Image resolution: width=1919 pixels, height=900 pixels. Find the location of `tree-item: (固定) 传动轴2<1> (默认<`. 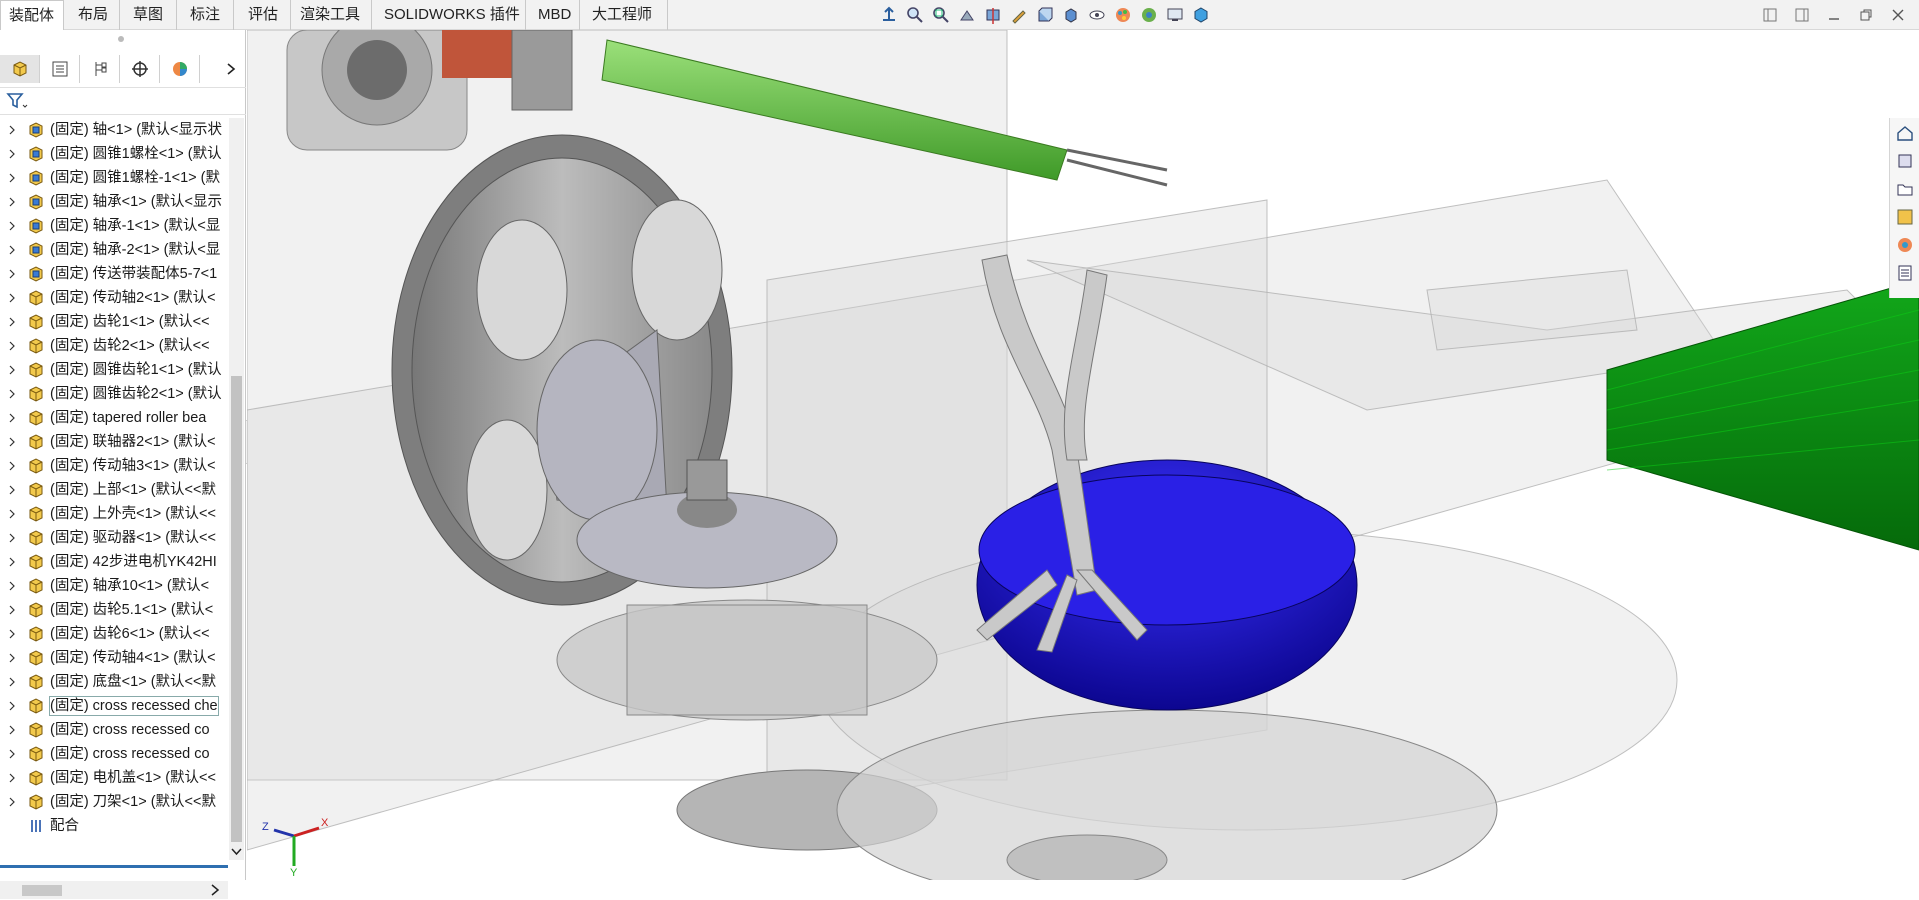

tree-item: (固定) 传动轴2<1> (默认< is located at coordinates (114, 298).